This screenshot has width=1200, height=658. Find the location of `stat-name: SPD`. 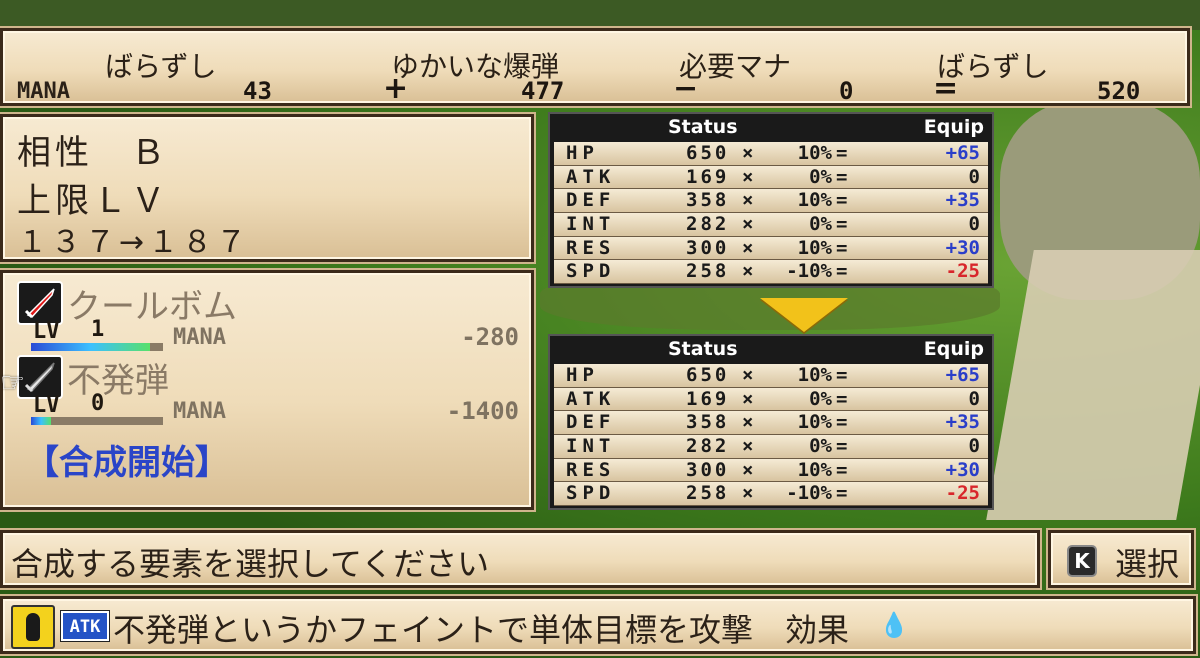

stat-name: SPD is located at coordinates (591, 493).